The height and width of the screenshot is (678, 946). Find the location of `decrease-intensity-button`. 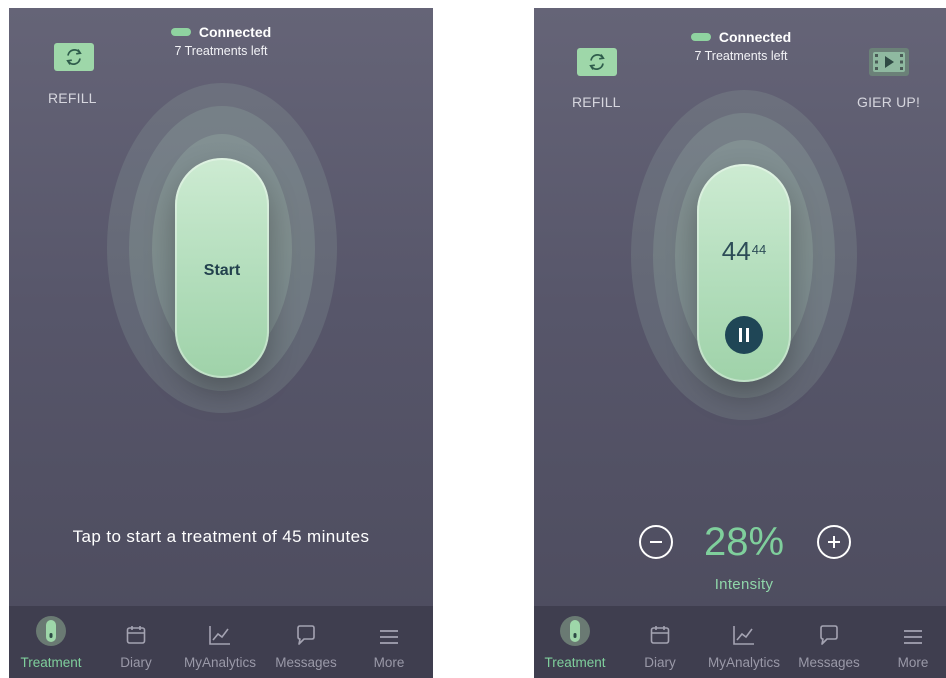

decrease-intensity-button is located at coordinates (656, 542).